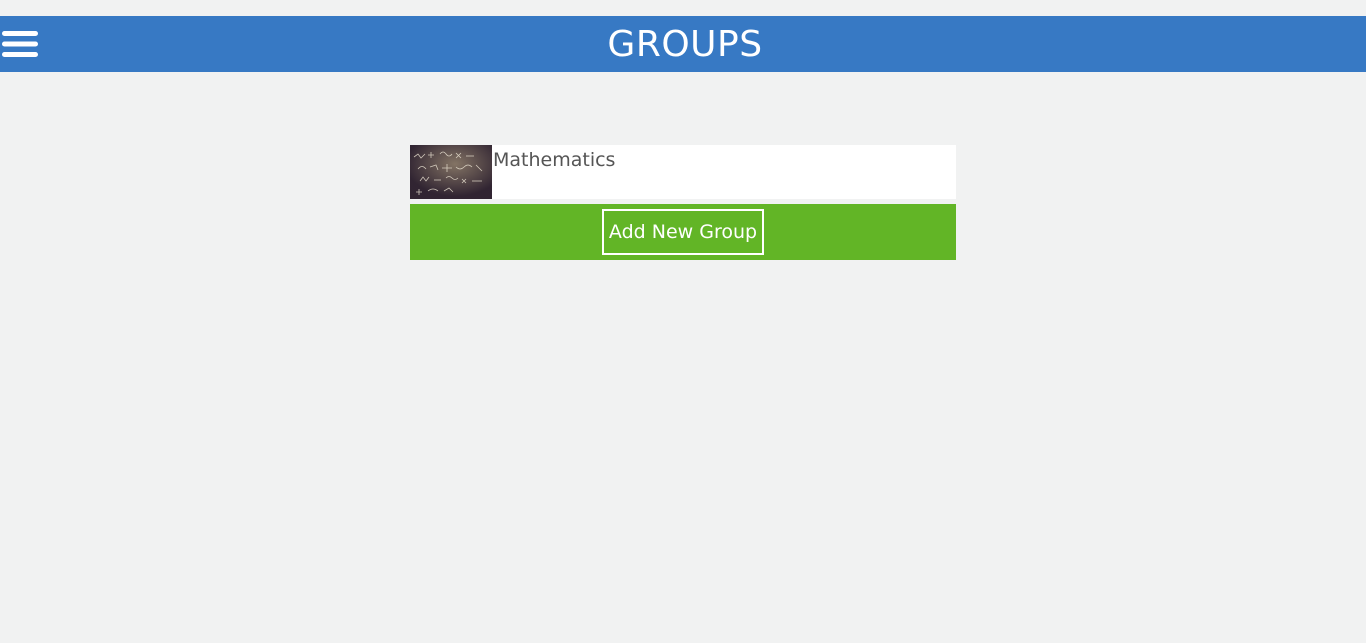  Describe the element at coordinates (683, 172) in the screenshot. I see `group-item-mathematics: Mathematics` at that location.